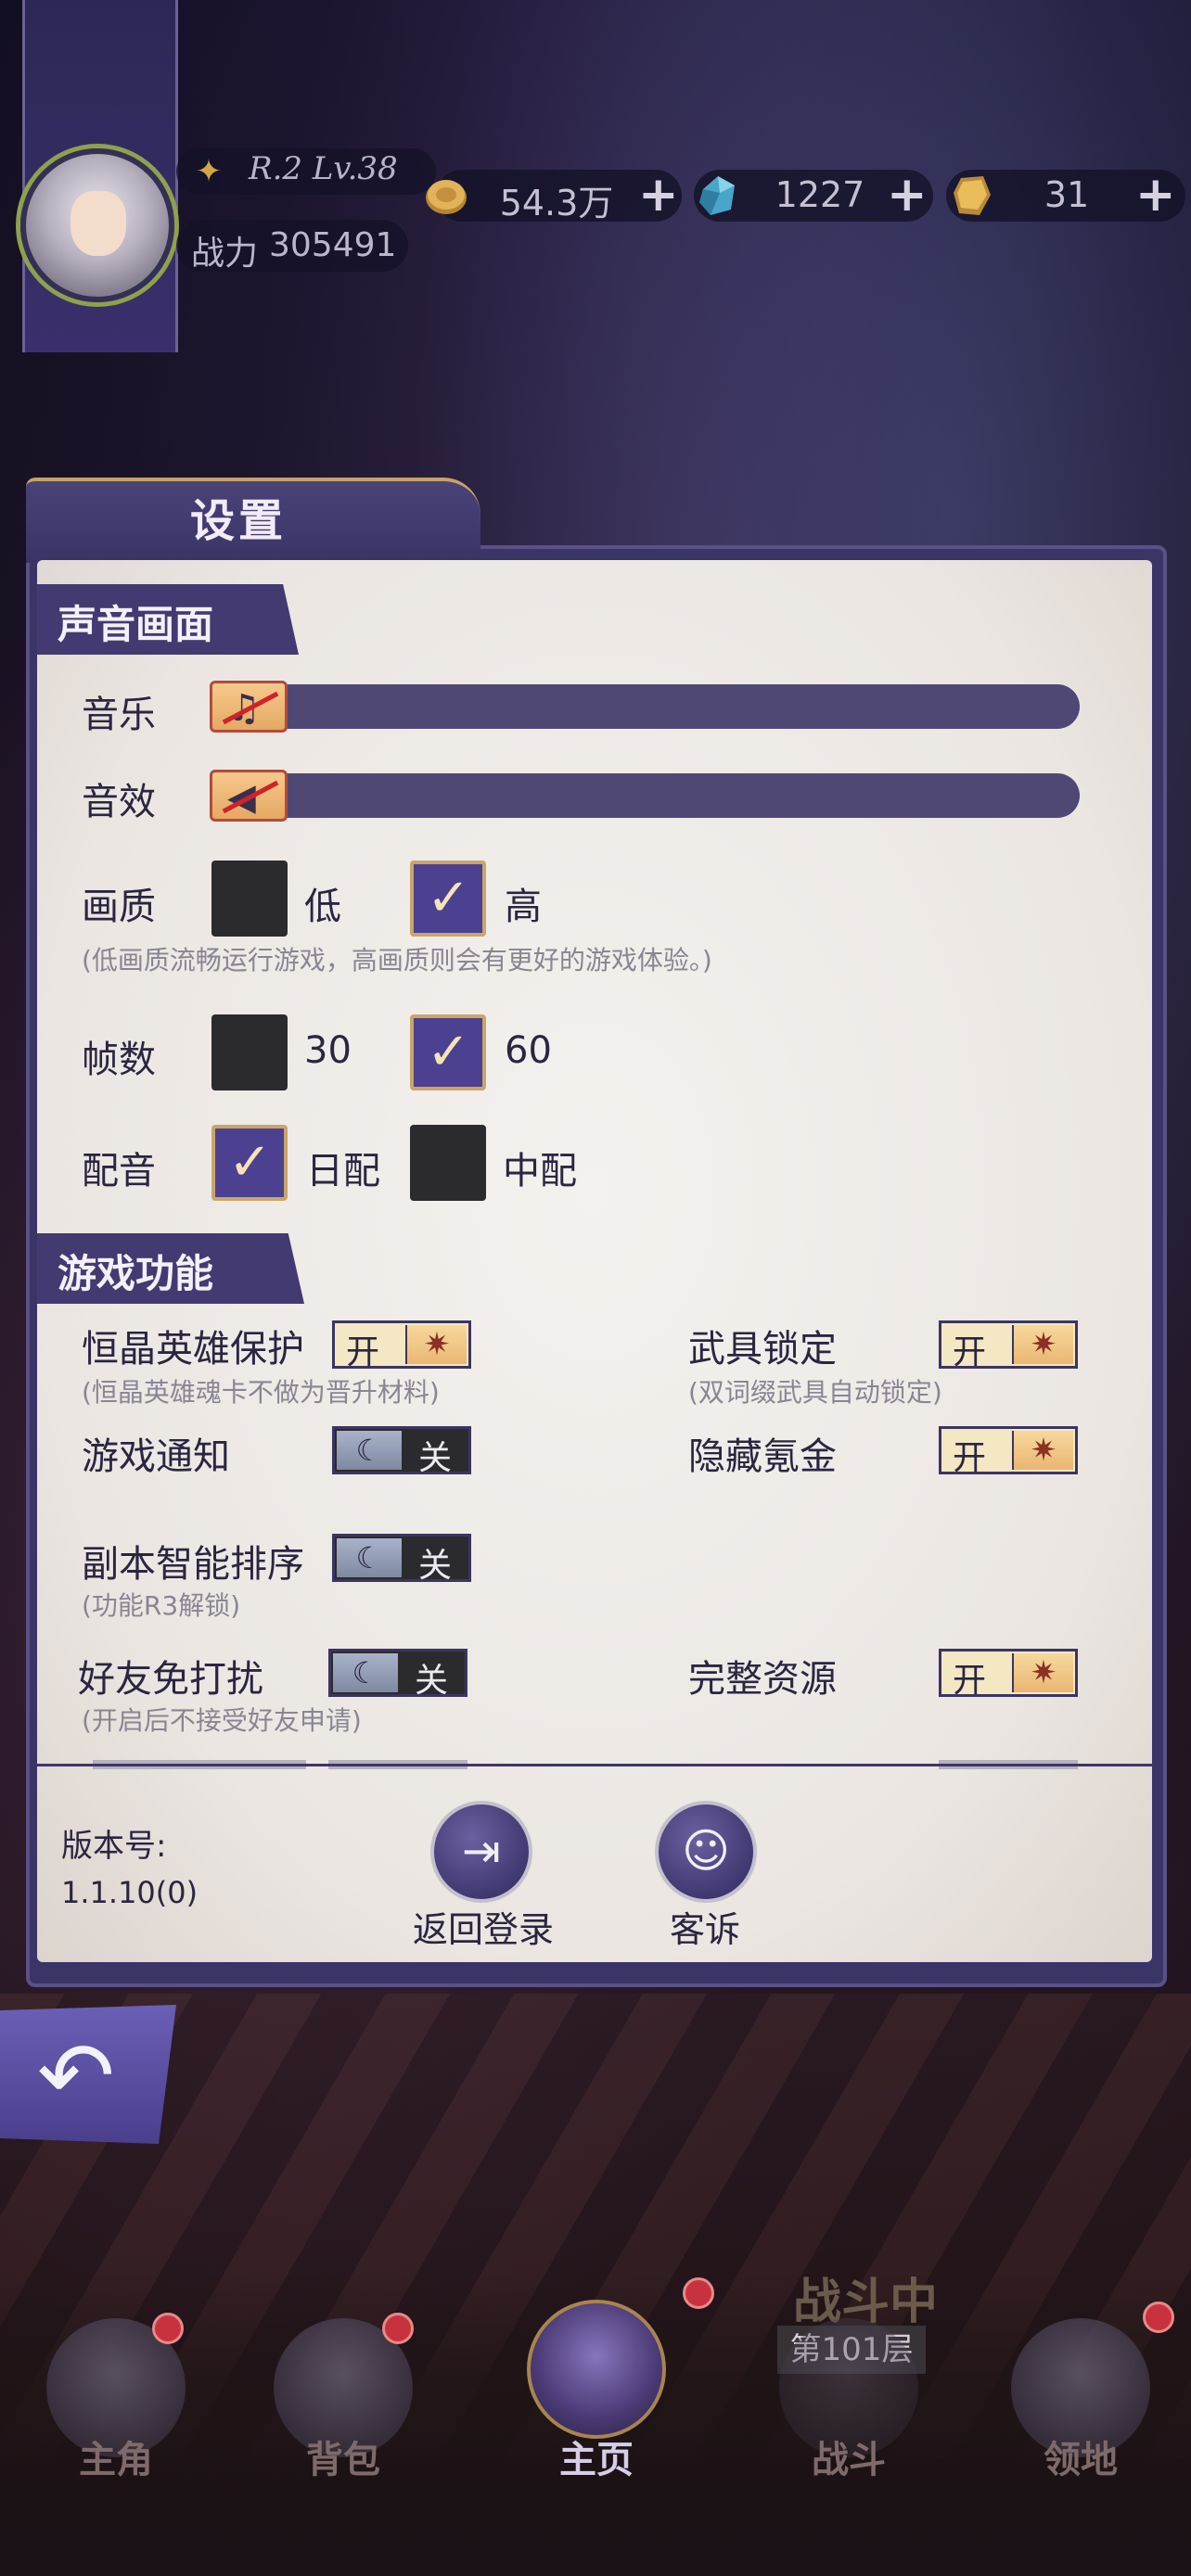 The height and width of the screenshot is (2576, 1191). I want to click on notify-toggle: ☾ 关, so click(401, 1451).